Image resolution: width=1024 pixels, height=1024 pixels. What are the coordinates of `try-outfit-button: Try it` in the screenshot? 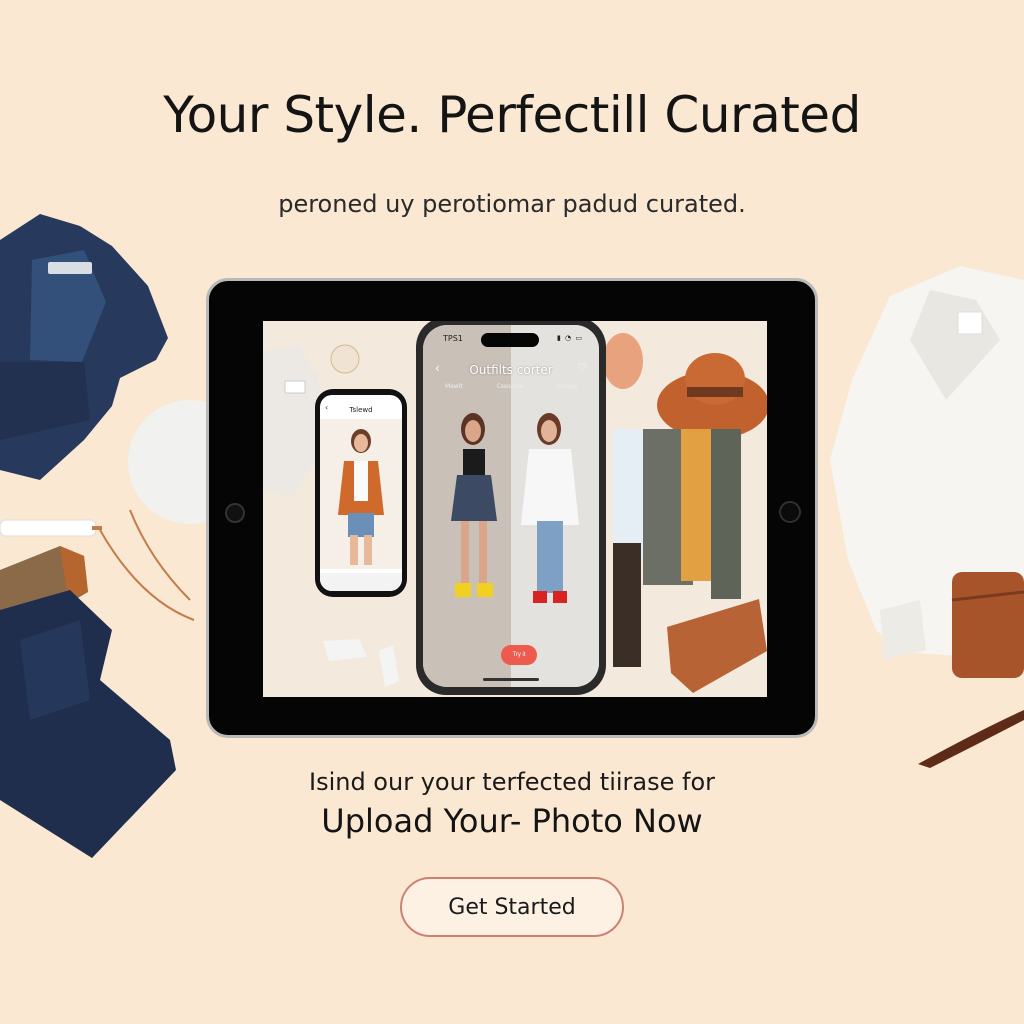 It's located at (519, 655).